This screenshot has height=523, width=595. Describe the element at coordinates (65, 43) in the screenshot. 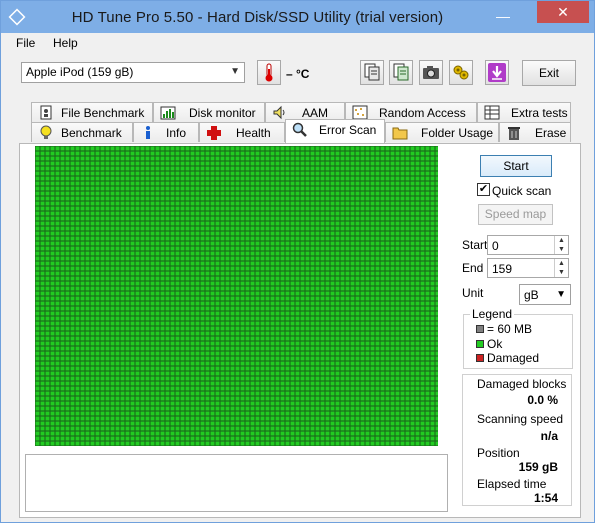

I see `menu-help: Help` at that location.